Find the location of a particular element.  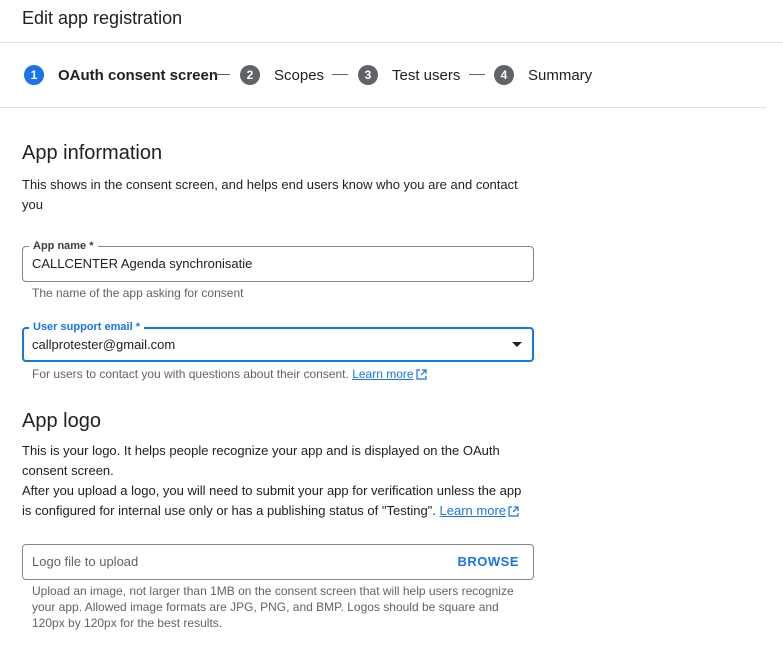

dropdown-arrow-icon is located at coordinates (517, 344).